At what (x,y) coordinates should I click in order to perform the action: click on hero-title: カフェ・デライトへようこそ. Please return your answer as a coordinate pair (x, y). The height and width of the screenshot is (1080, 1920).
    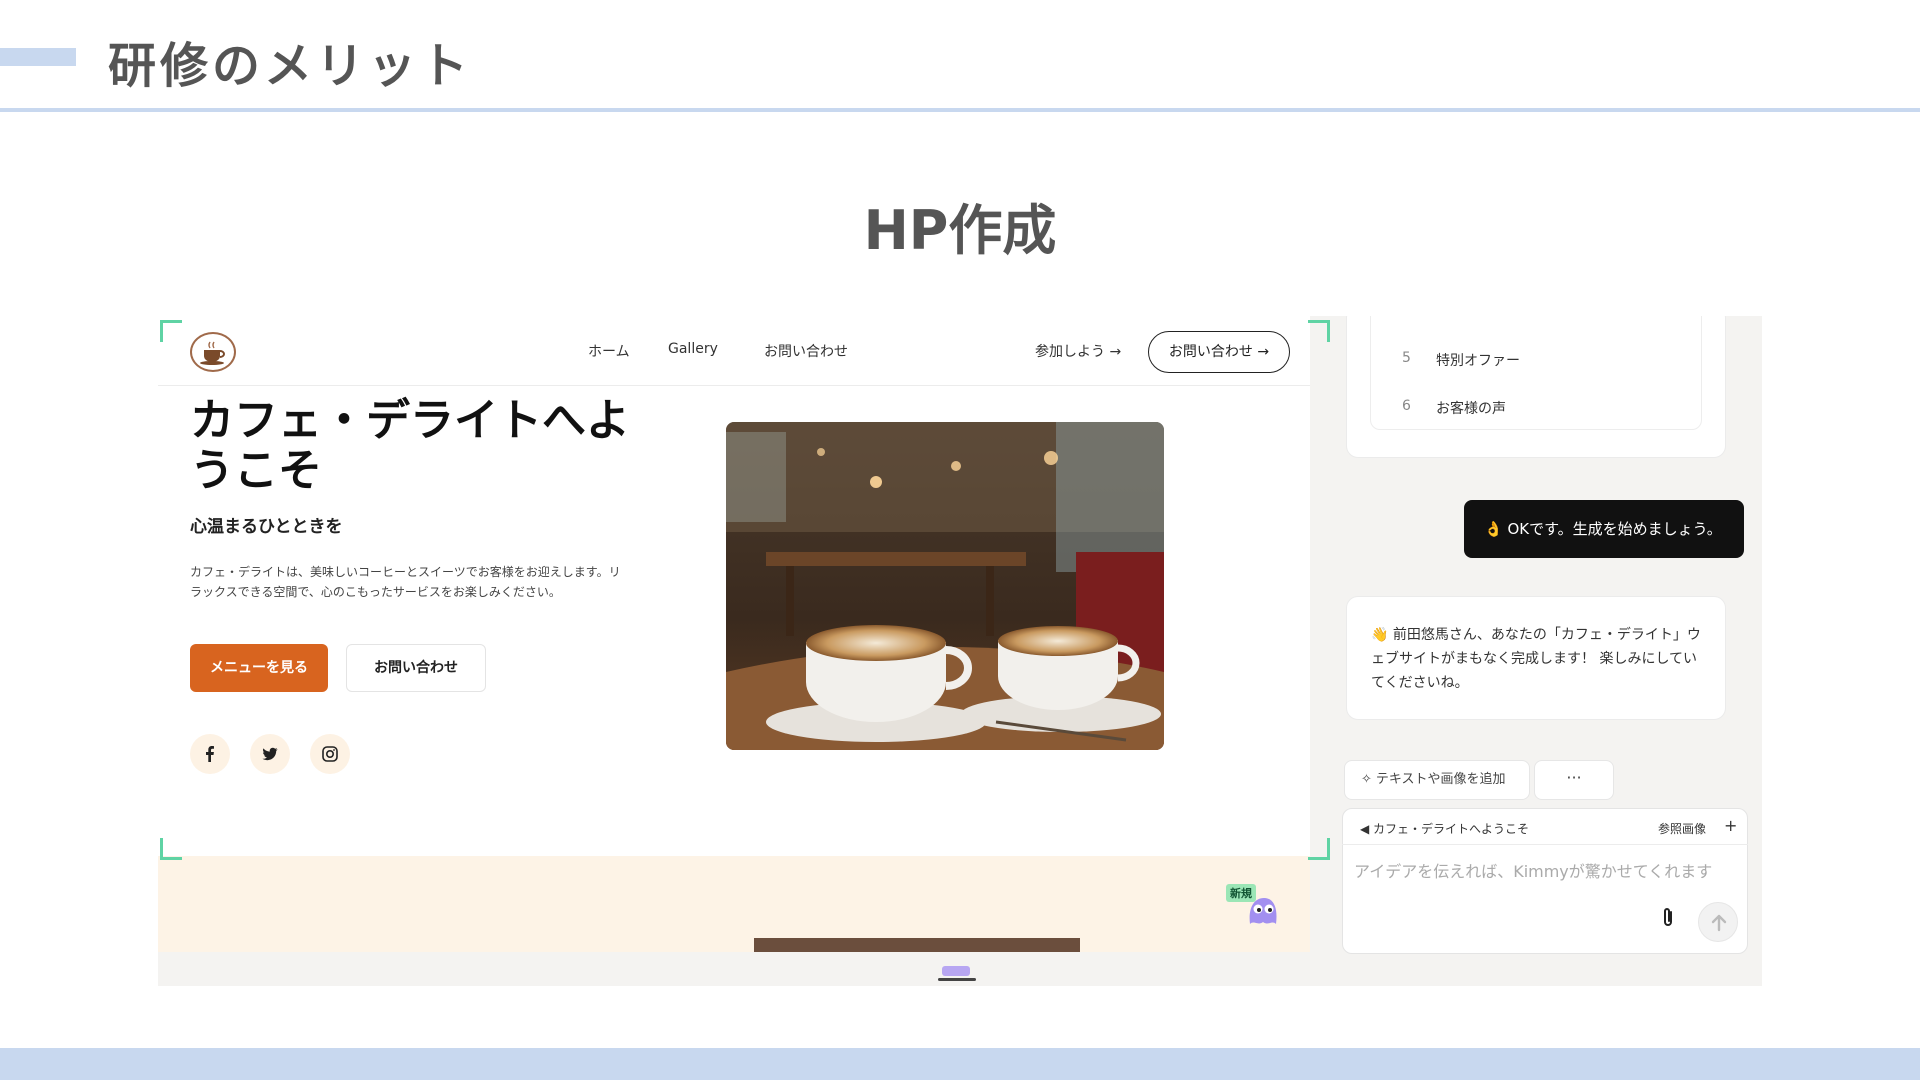
    Looking at the image, I should click on (410, 445).